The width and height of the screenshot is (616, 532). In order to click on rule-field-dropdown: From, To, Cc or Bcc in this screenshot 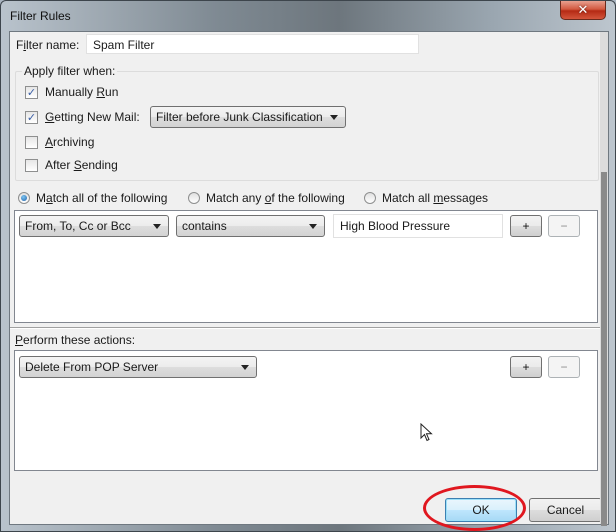, I will do `click(94, 226)`.